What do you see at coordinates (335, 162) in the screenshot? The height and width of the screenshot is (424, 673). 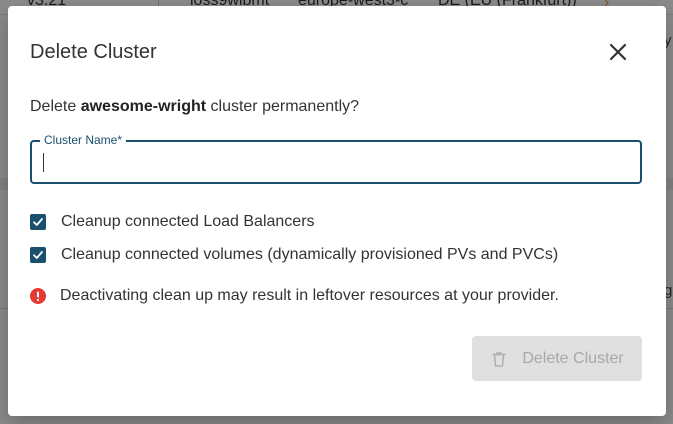 I see `cluster-name-input` at bounding box center [335, 162].